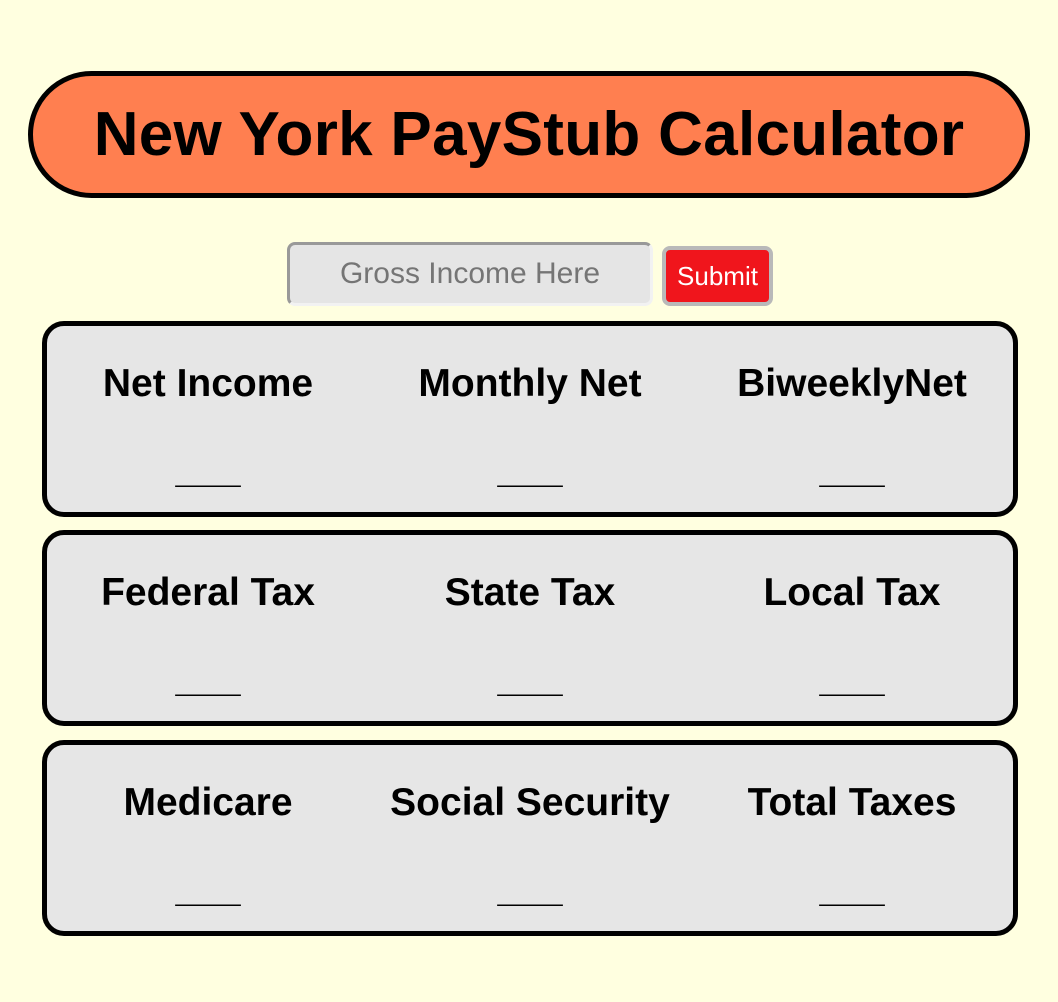 The image size is (1058, 1002). I want to click on page-title: New York PayStub Calculator, so click(529, 134).